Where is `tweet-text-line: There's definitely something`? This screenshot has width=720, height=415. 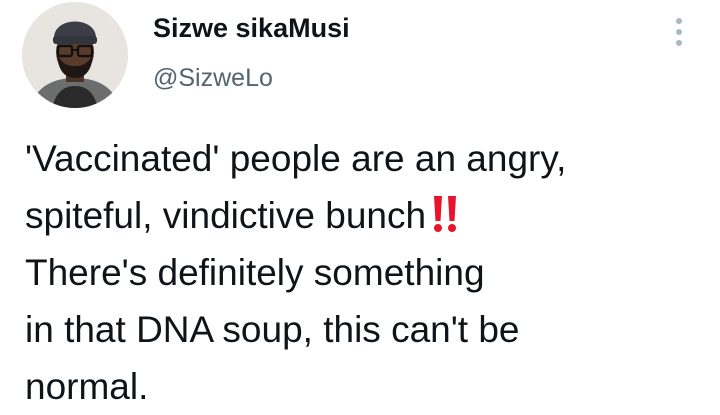
tweet-text-line: There's definitely something is located at coordinates (255, 272).